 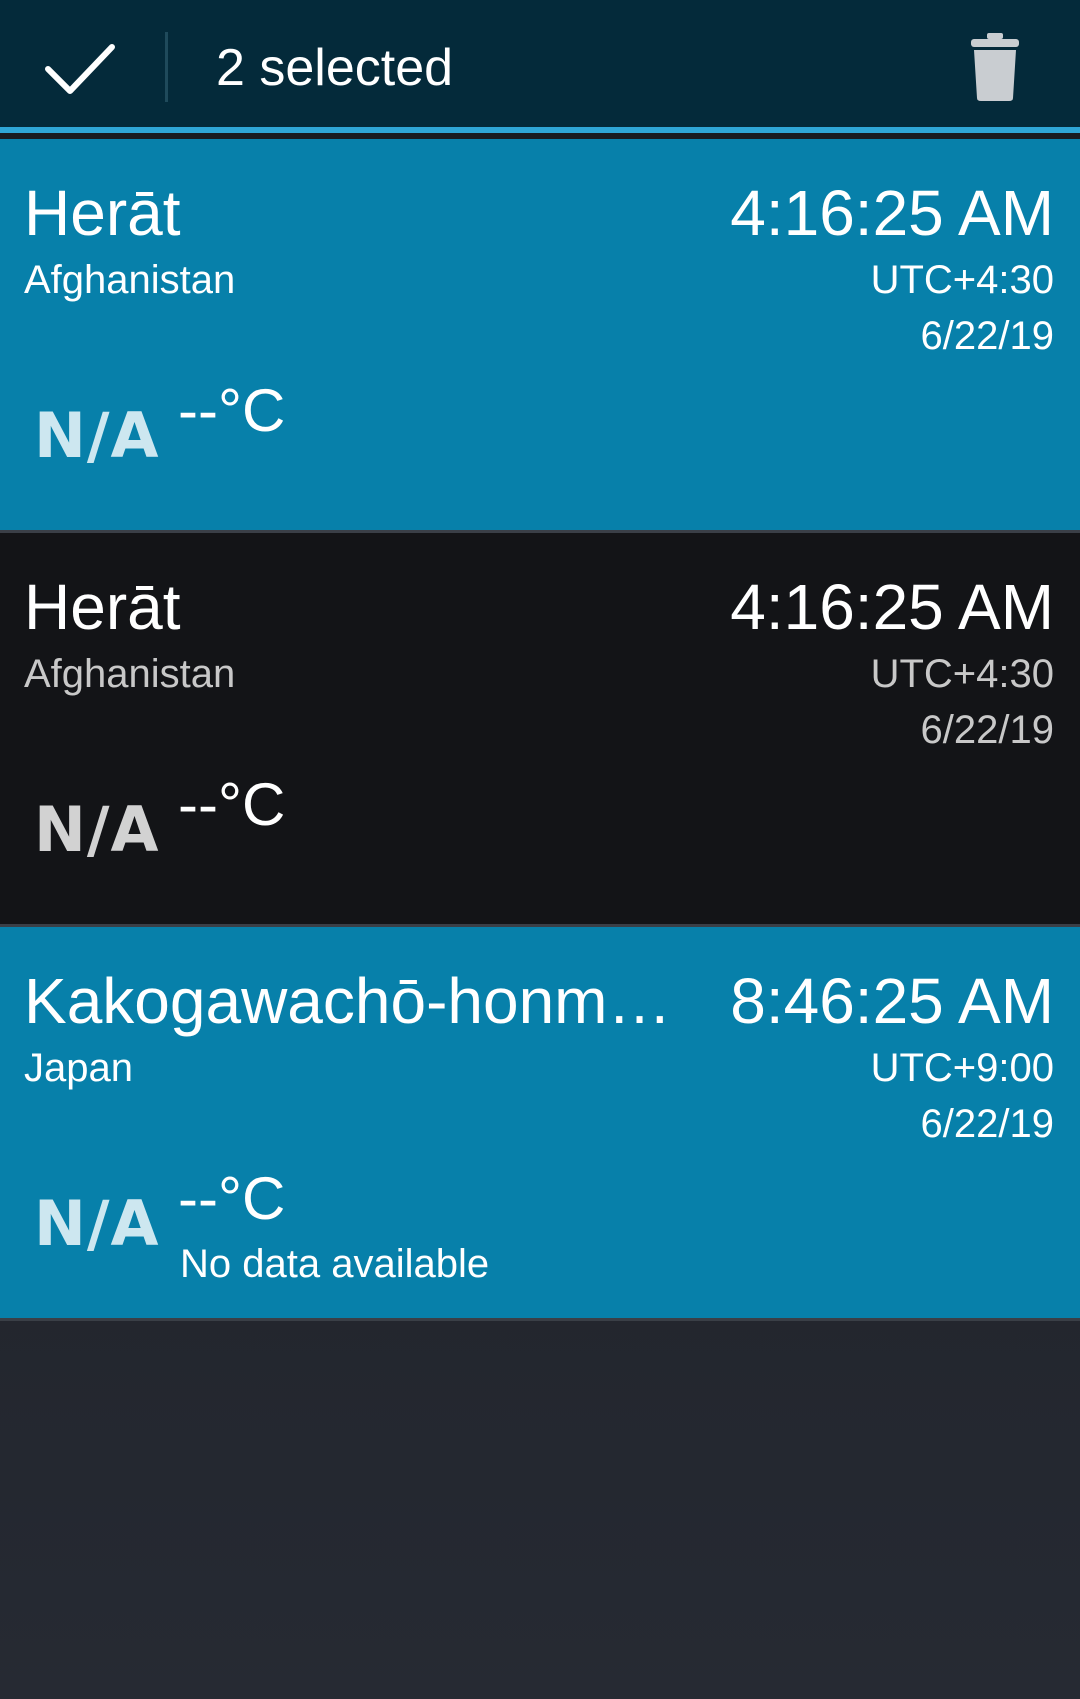 What do you see at coordinates (364, 1001) in the screenshot?
I see `city-name: Kakogawachō-honmachi` at bounding box center [364, 1001].